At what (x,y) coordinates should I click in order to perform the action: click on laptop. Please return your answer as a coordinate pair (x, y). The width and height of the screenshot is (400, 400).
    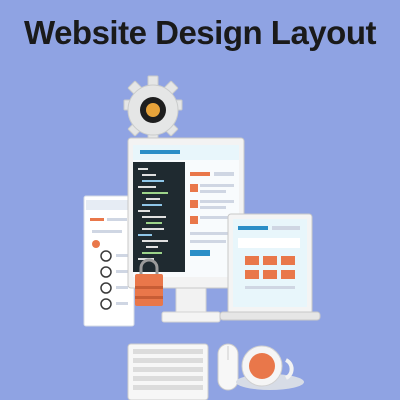
    Looking at the image, I should click on (270, 267).